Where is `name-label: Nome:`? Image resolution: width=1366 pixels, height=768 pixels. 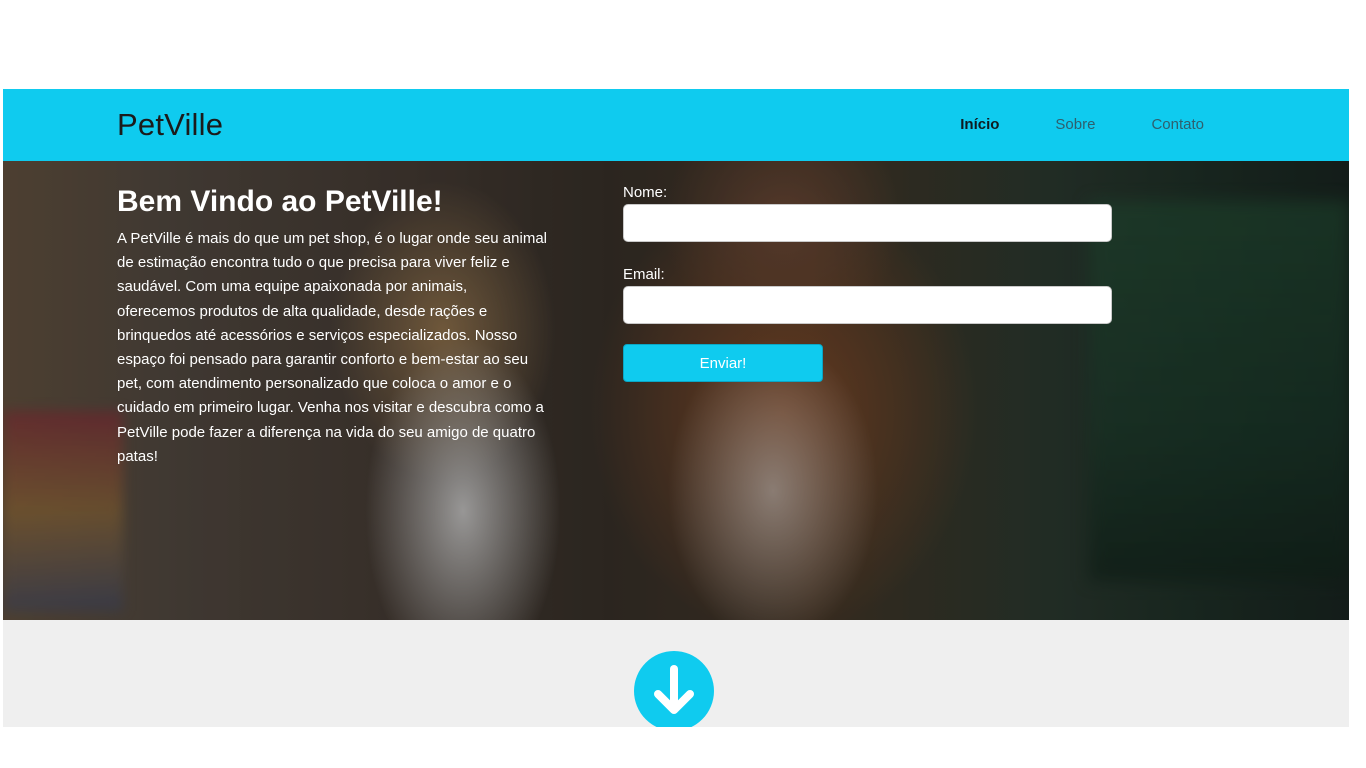 name-label: Nome: is located at coordinates (645, 192).